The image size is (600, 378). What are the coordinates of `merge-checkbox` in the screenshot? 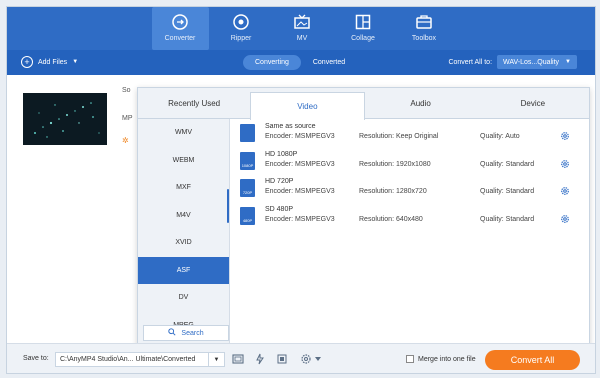 It's located at (410, 359).